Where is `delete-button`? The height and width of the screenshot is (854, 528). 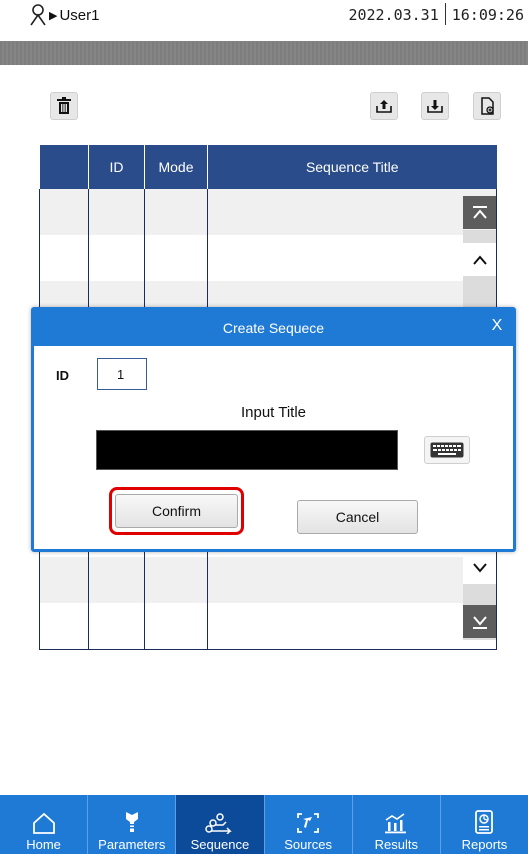
delete-button is located at coordinates (64, 106).